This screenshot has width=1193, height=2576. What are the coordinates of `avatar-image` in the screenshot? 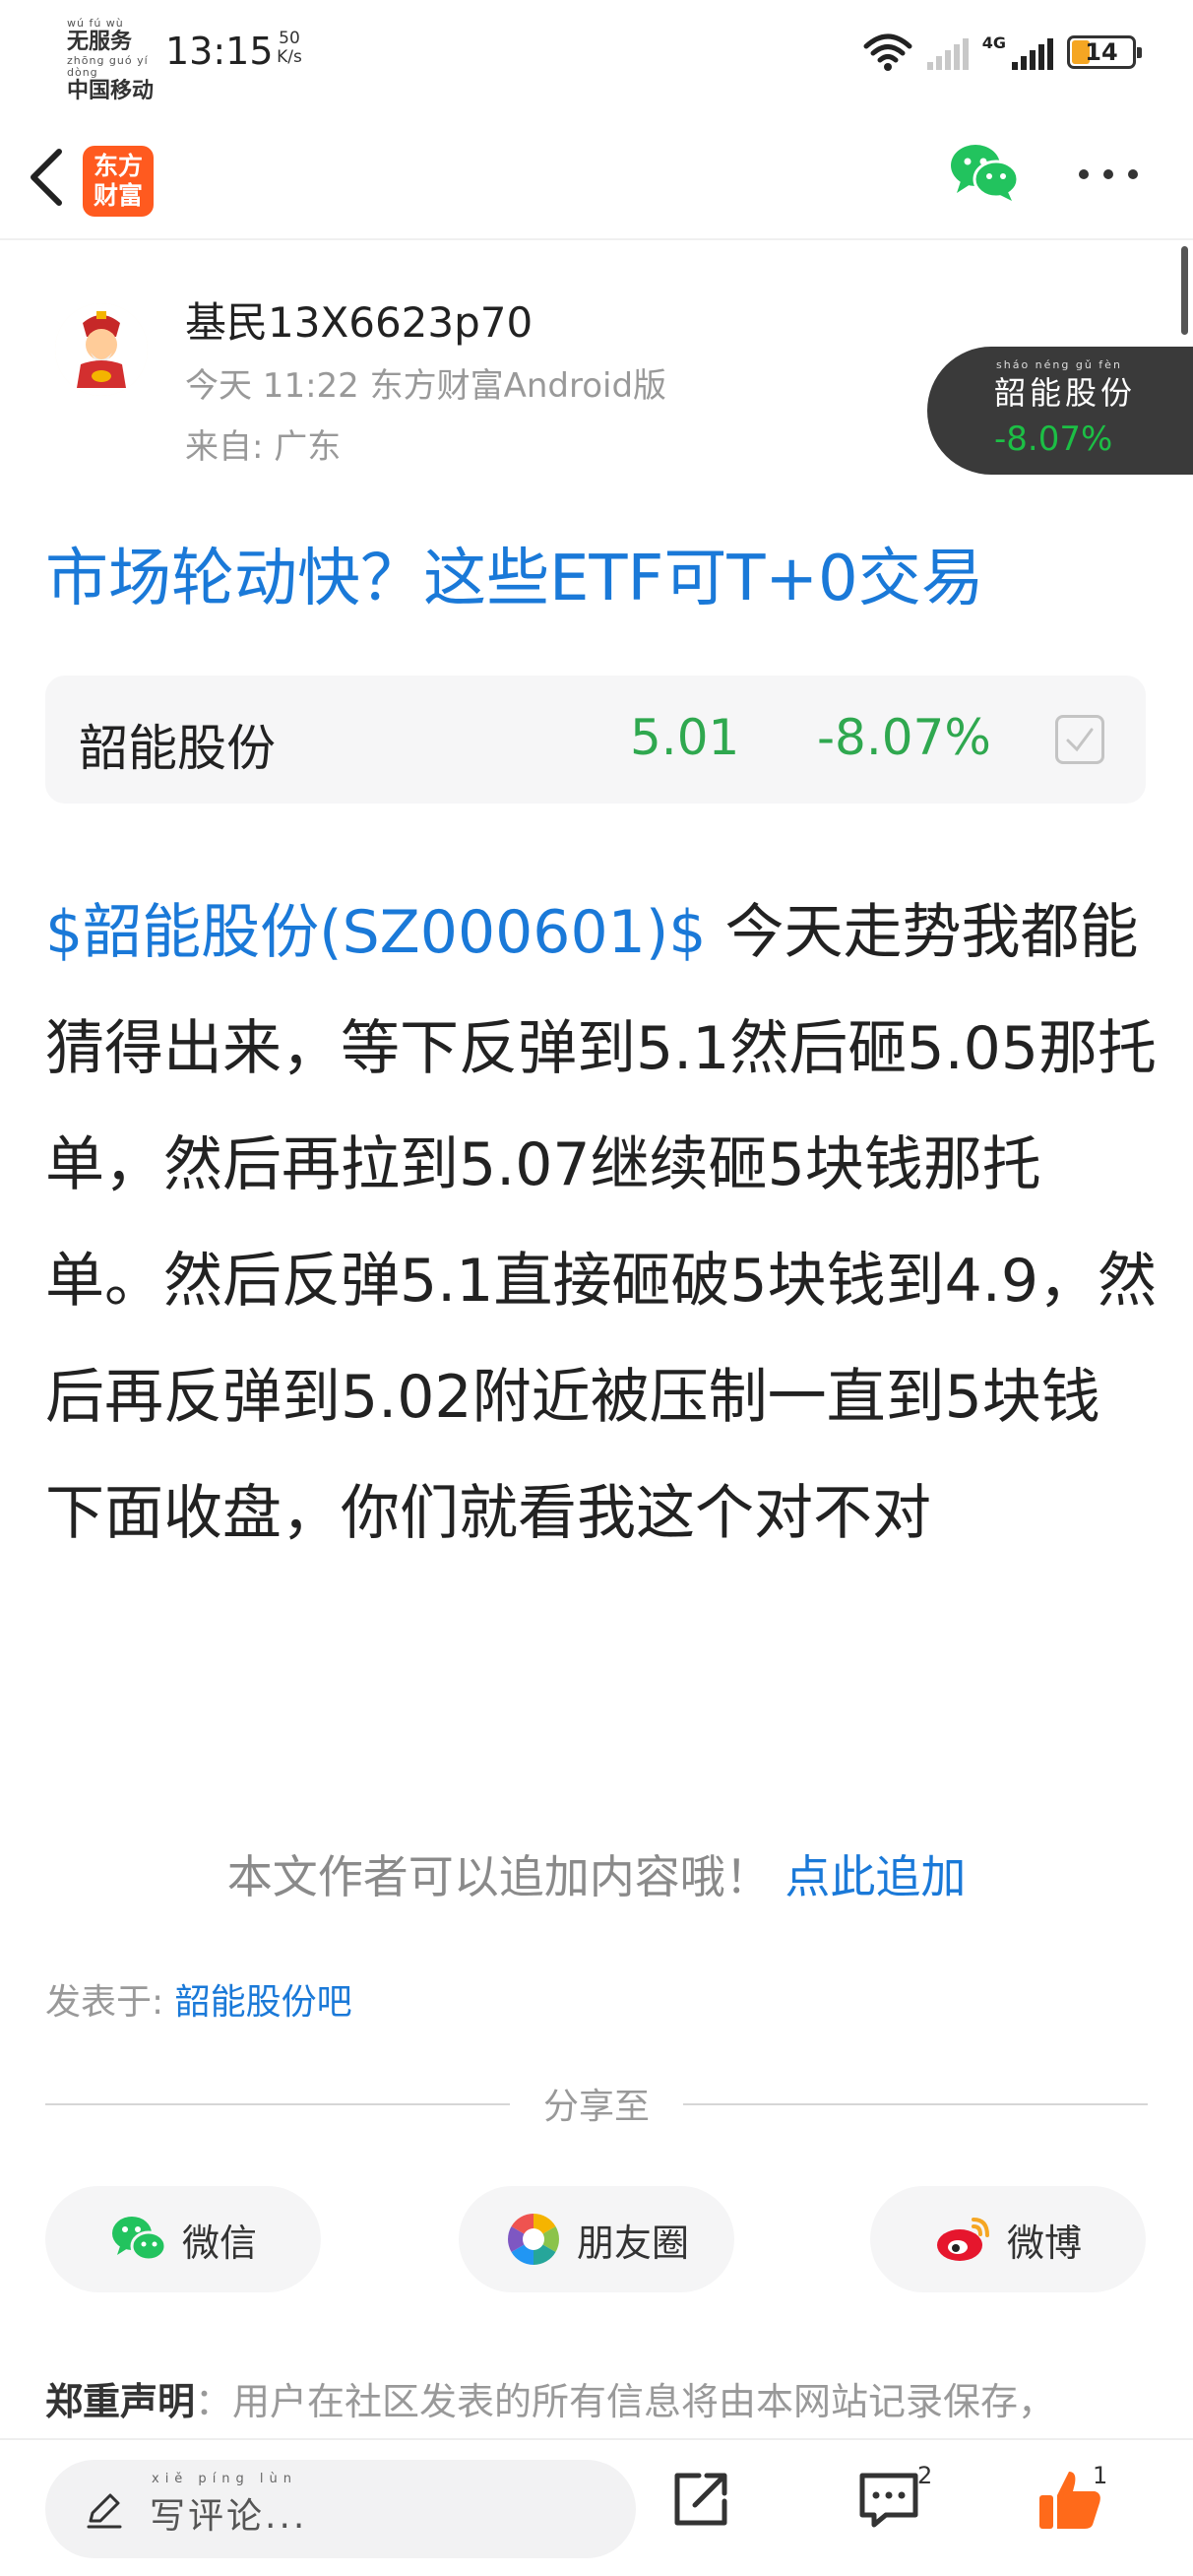 It's located at (101, 349).